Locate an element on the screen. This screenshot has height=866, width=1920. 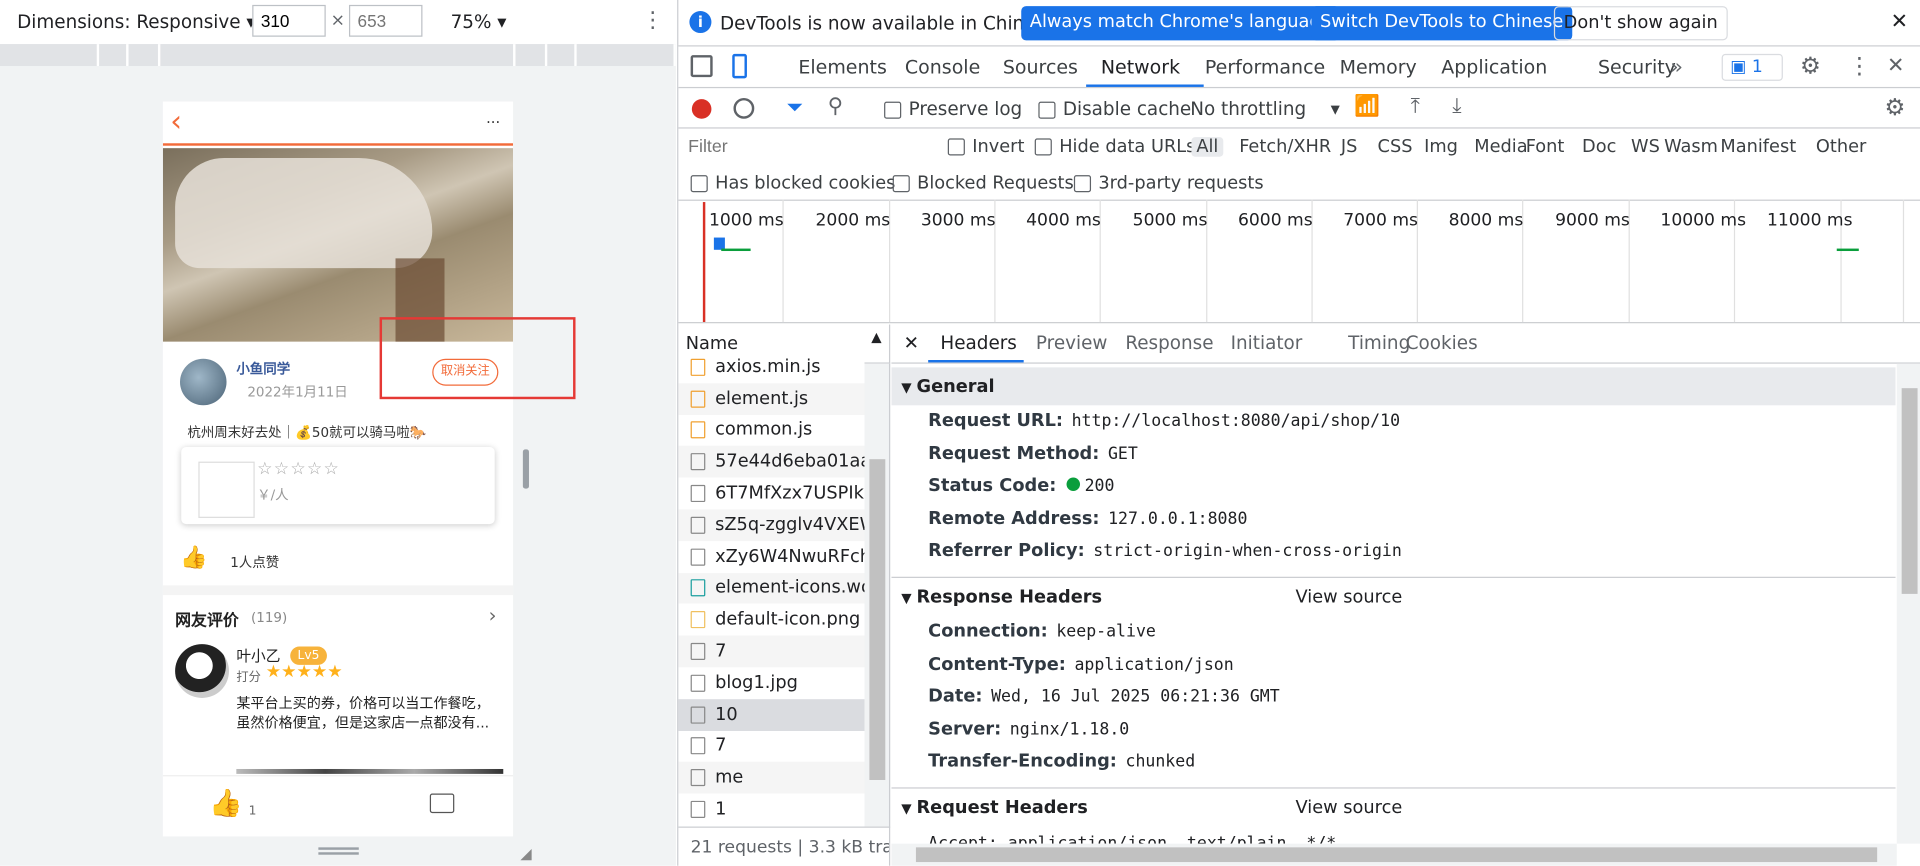
filter-type-js: JS is located at coordinates (1349, 147).